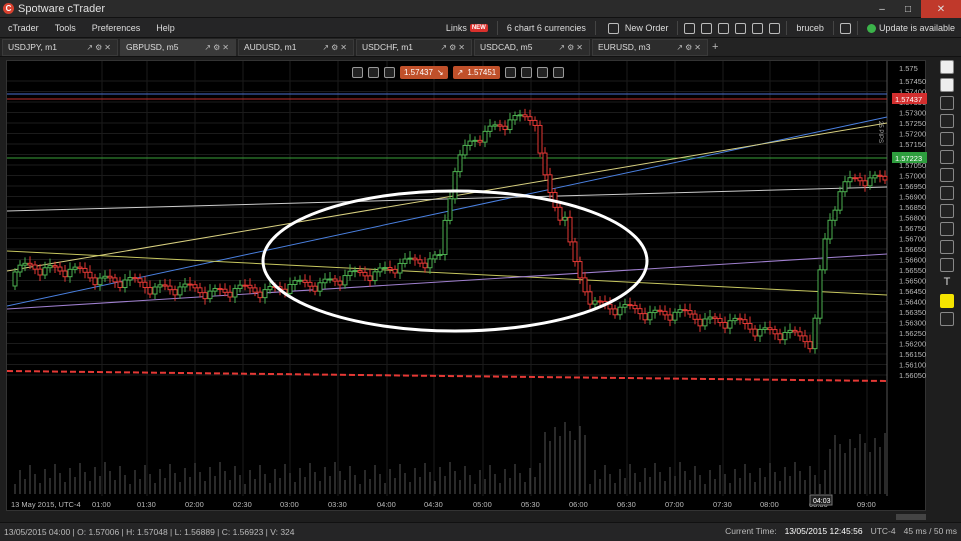 The height and width of the screenshot is (541, 961). Describe the element at coordinates (46, 504) in the screenshot. I see `x-tick-label: 13 May 2015, UTC-4` at that location.